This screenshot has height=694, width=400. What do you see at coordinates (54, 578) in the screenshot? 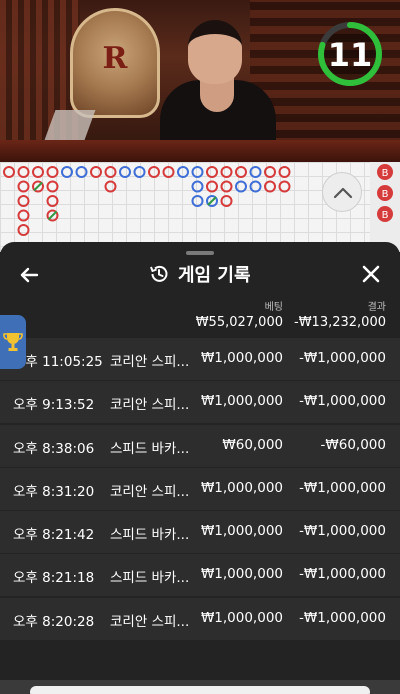
I see `row-time: 오후 8:21:18` at bounding box center [54, 578].